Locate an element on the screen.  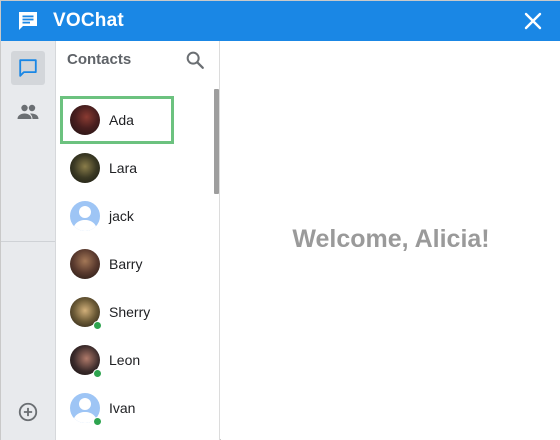
contact-name: Ivan is located at coordinates (122, 408).